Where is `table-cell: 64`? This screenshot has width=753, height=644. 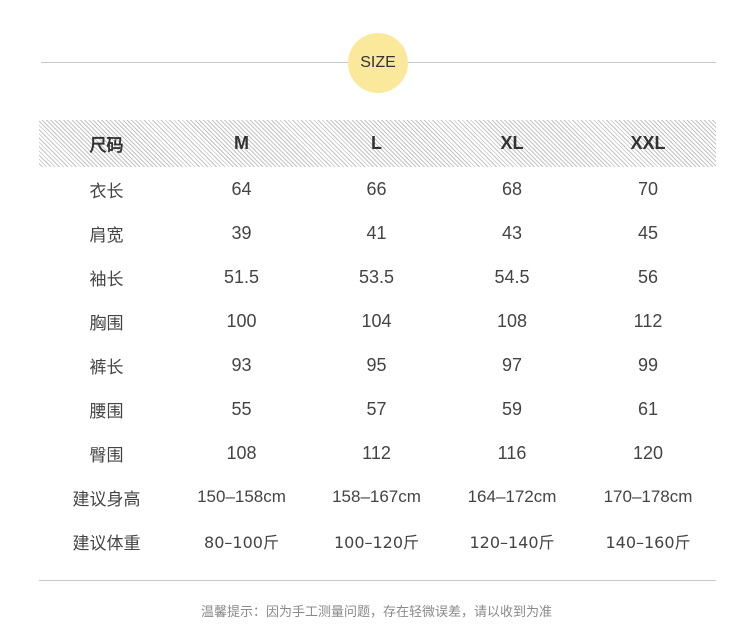
table-cell: 64 is located at coordinates (241, 188).